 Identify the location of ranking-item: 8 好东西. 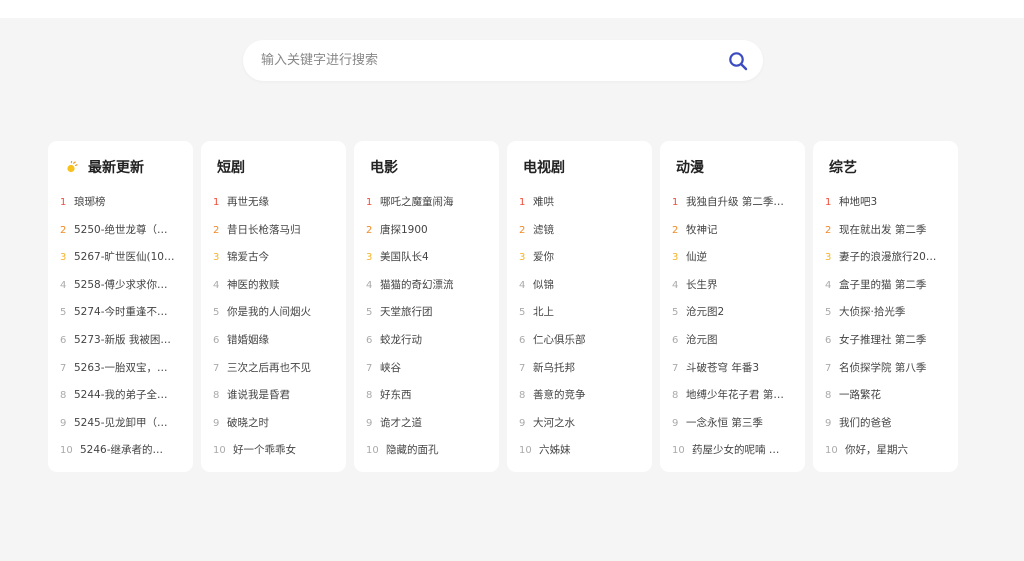
(432, 396).